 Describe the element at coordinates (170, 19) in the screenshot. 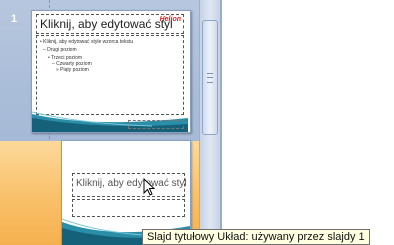

I see `helion-logo: Helion` at that location.